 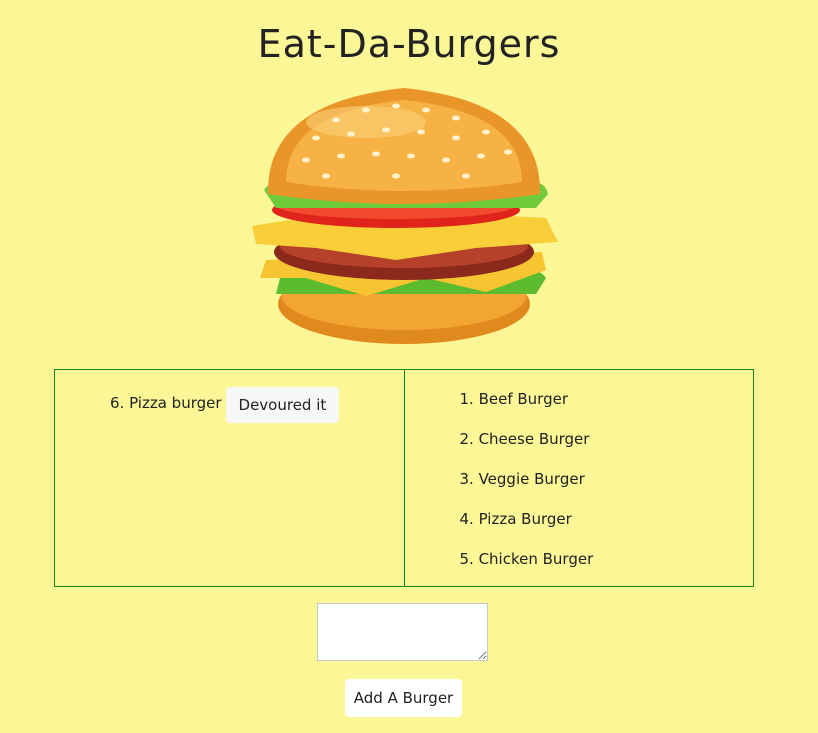 I want to click on devoured-item: 3. Veggie Burger, so click(x=522, y=479).